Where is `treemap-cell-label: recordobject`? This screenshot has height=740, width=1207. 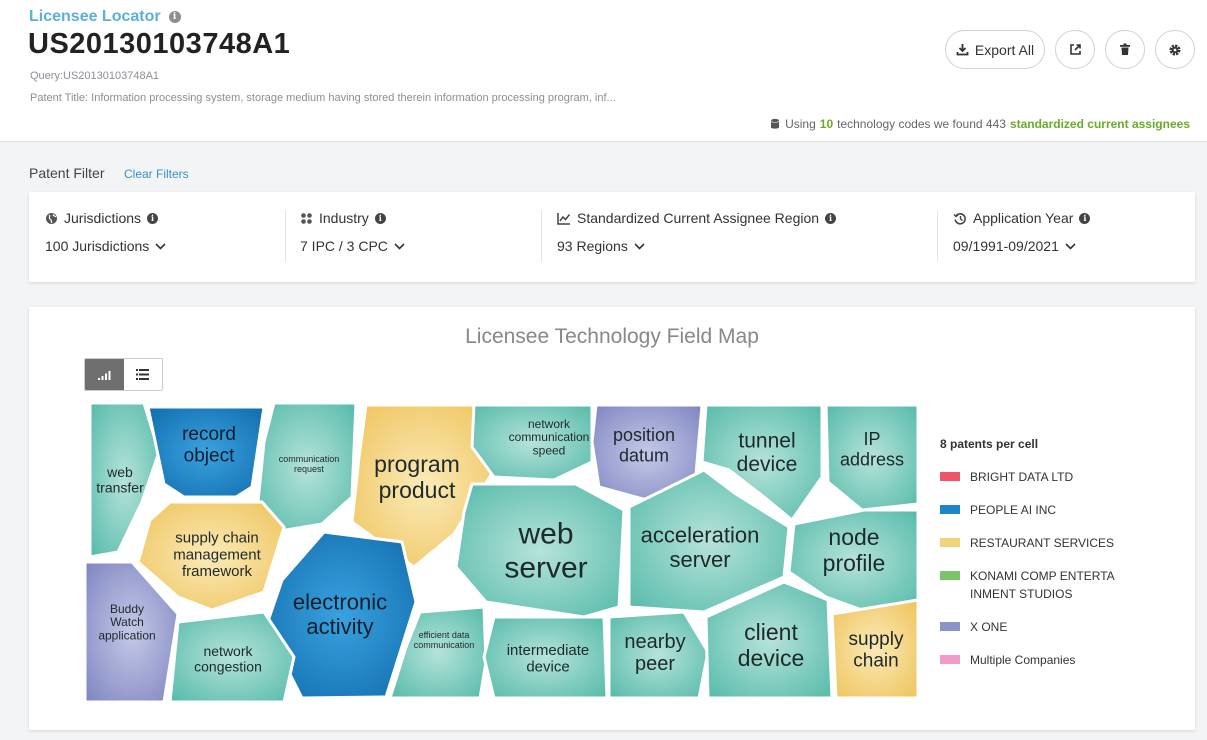
treemap-cell-label: recordobject is located at coordinates (209, 445).